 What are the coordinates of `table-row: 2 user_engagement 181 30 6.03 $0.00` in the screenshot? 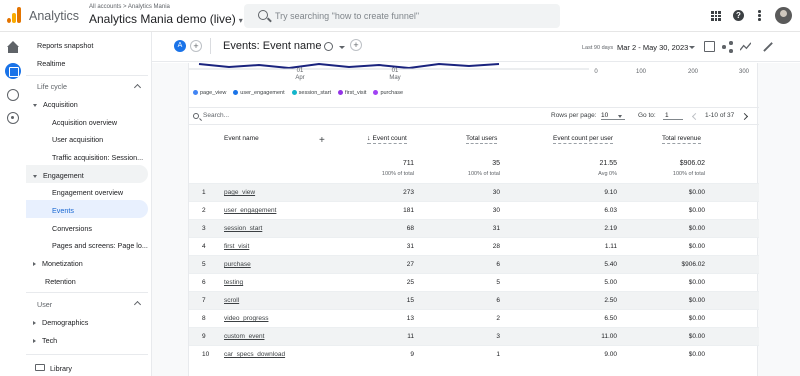 It's located at (474, 210).